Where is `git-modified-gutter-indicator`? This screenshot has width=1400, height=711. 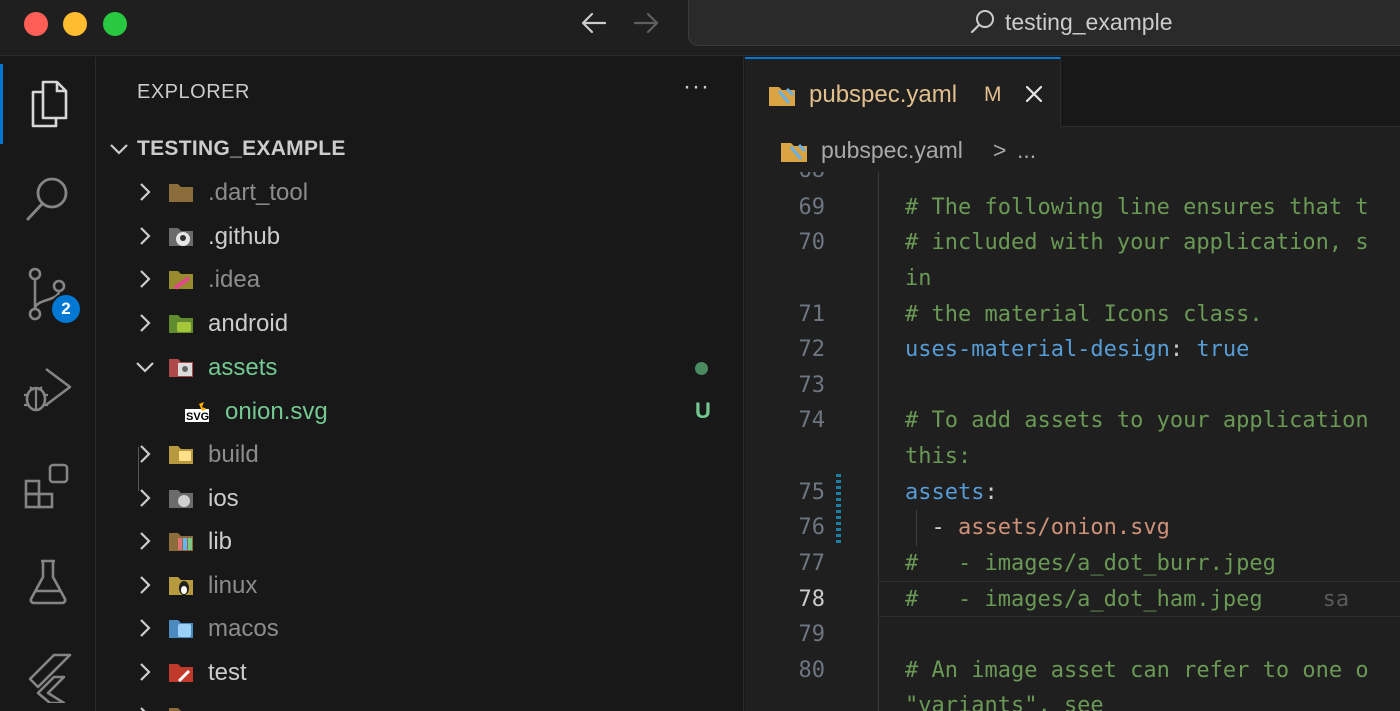
git-modified-gutter-indicator is located at coordinates (838, 510).